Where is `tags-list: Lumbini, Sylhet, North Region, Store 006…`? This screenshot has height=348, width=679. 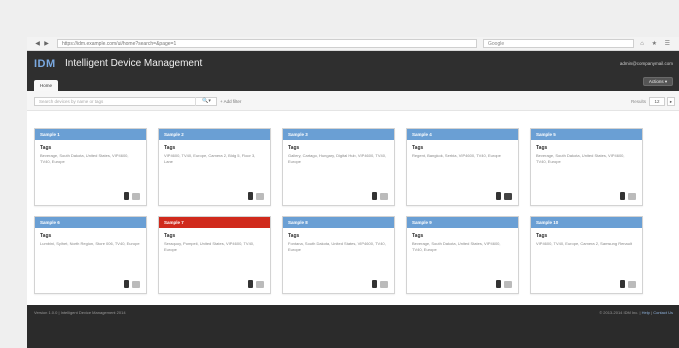
tags-list: Lumbini, Sylhet, North Region, Store 006… is located at coordinates (90, 243).